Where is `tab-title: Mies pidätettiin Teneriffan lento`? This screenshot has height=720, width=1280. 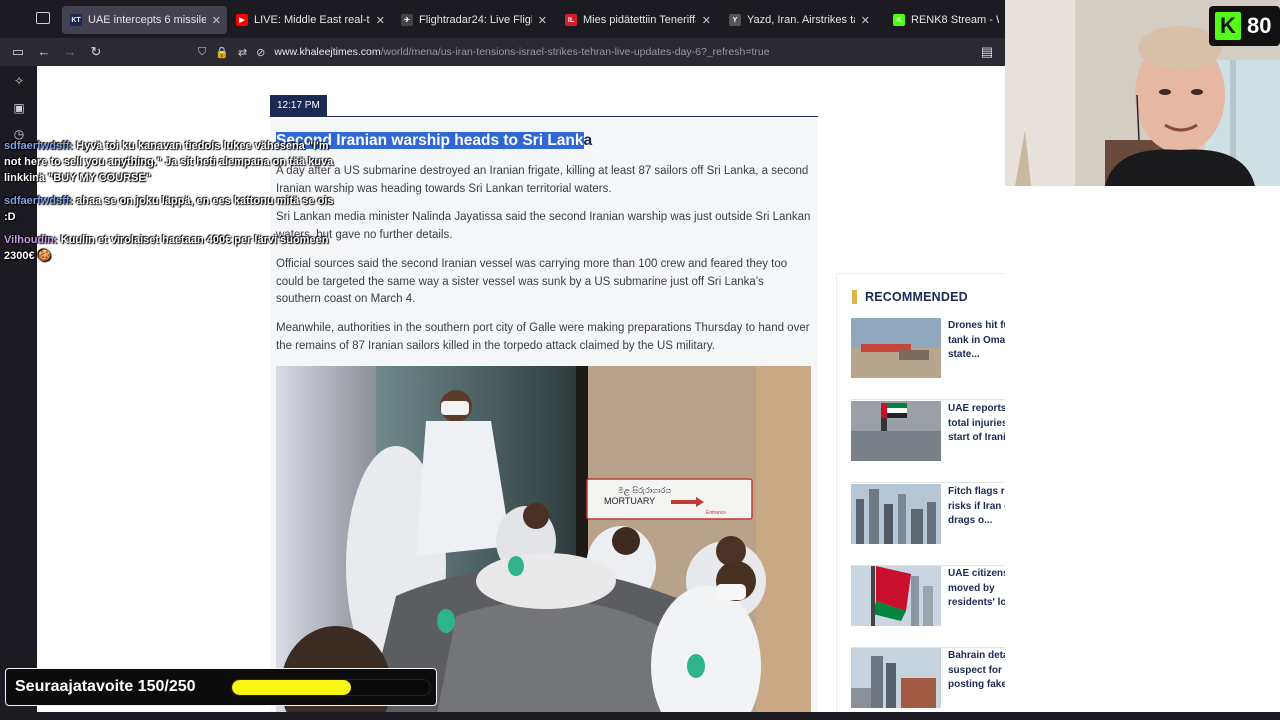 tab-title: Mies pidätettiin Teneriffan lento is located at coordinates (639, 20).